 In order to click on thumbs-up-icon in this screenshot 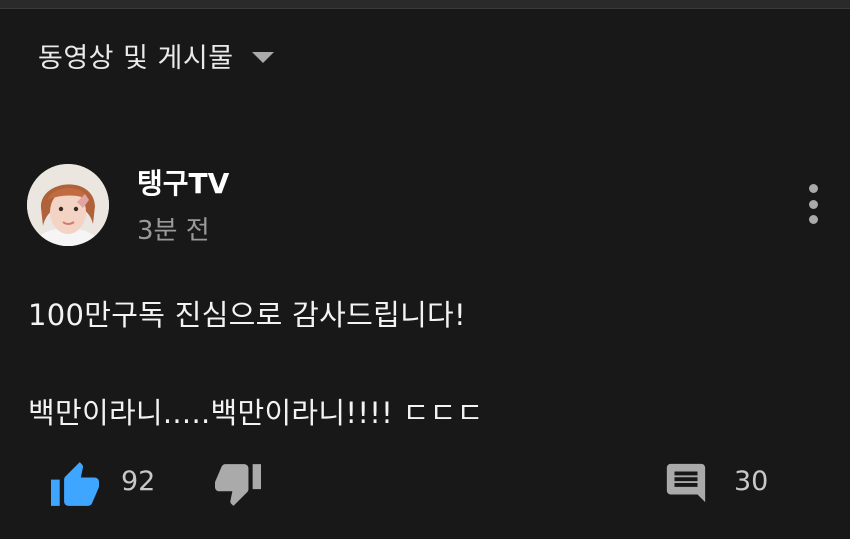, I will do `click(75, 484)`.